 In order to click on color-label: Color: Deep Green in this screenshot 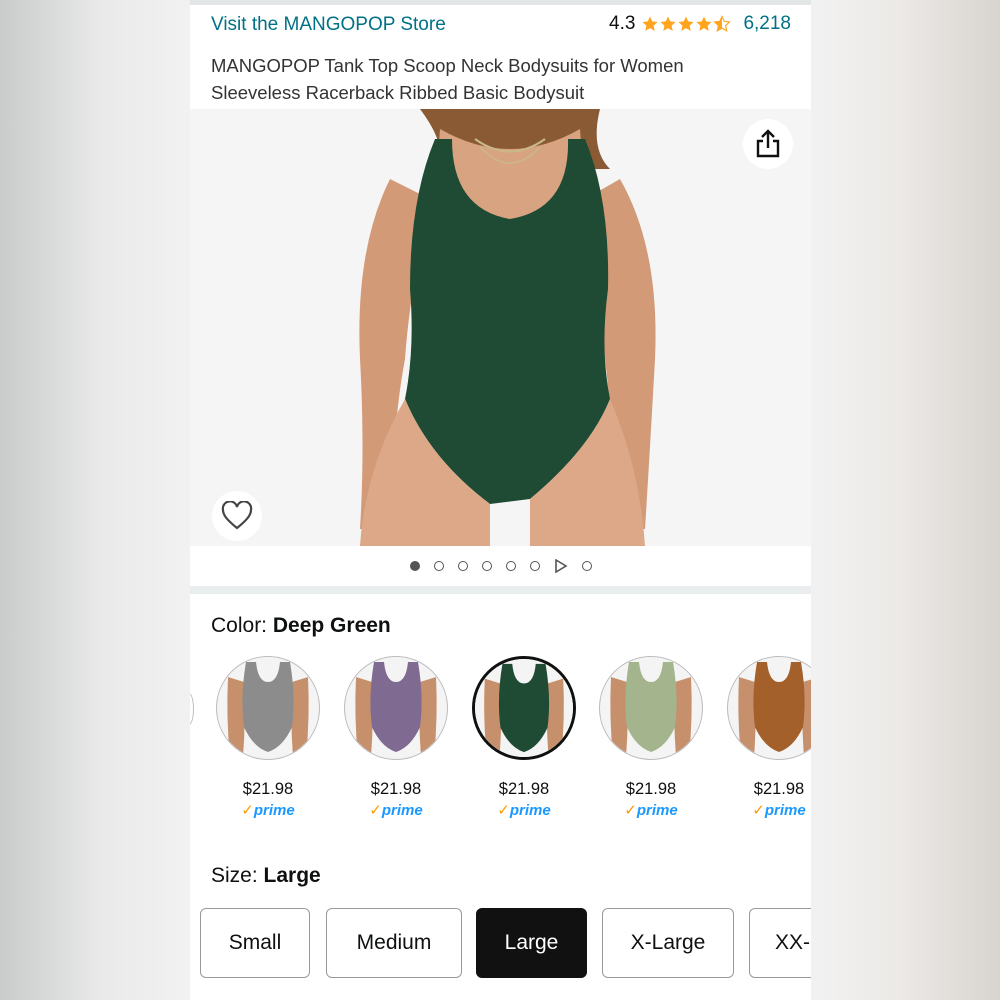, I will do `click(301, 626)`.